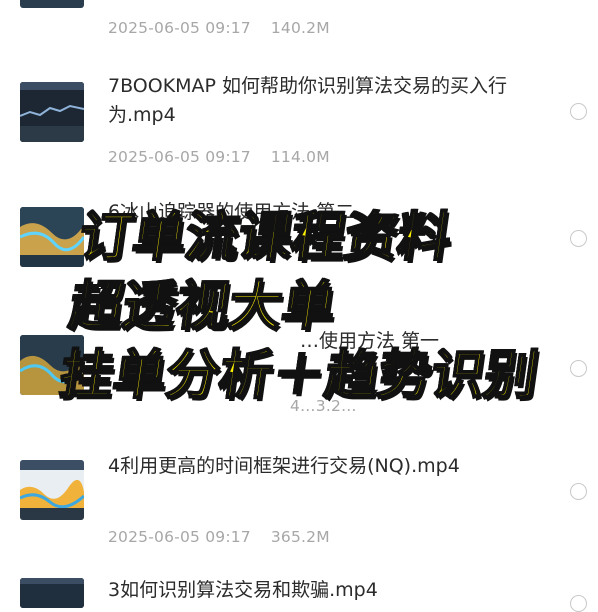 Image resolution: width=598 pixels, height=612 pixels. I want to click on file-name: 3如何识别算法交易和欺骗.mp4, so click(243, 590).